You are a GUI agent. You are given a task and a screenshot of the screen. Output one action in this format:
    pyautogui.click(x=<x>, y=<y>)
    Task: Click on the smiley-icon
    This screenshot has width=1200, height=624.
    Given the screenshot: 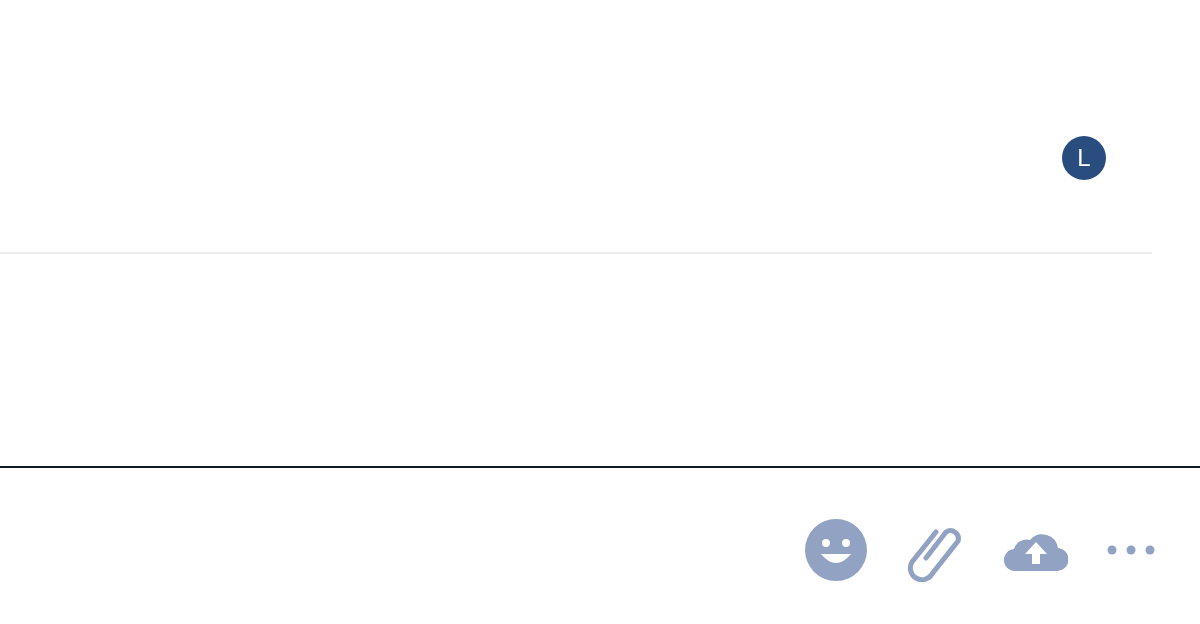 What is the action you would take?
    pyautogui.click(x=836, y=550)
    